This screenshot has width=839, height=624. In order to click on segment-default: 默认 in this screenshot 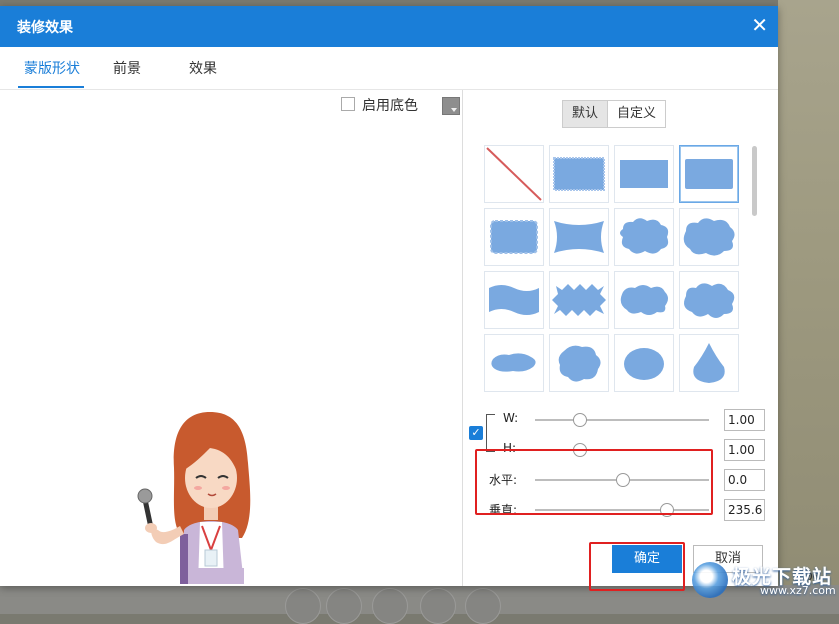, I will do `click(586, 114)`.